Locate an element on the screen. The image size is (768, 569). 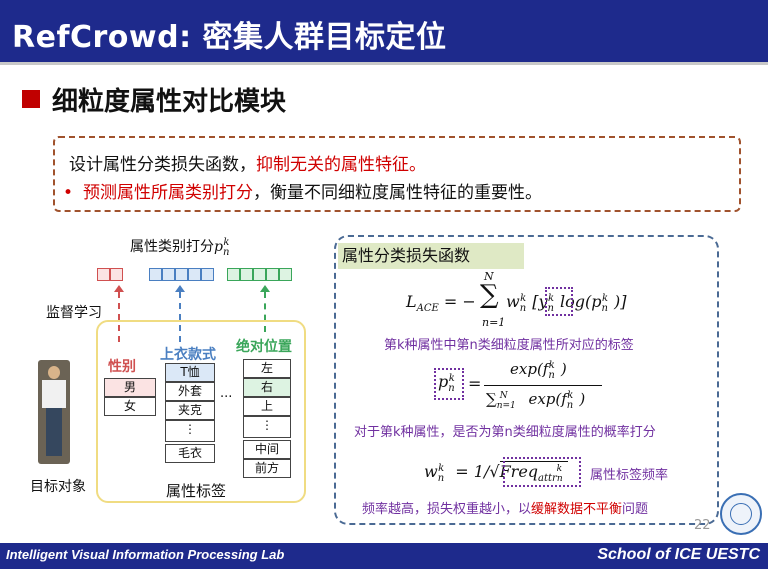
position-value: 中间 is located at coordinates (267, 449).